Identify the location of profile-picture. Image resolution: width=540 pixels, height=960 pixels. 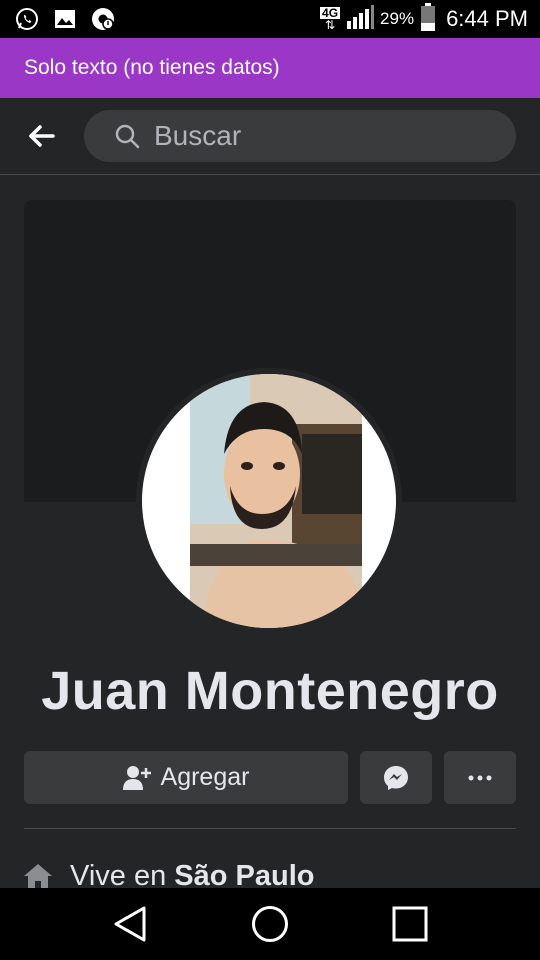
(269, 501).